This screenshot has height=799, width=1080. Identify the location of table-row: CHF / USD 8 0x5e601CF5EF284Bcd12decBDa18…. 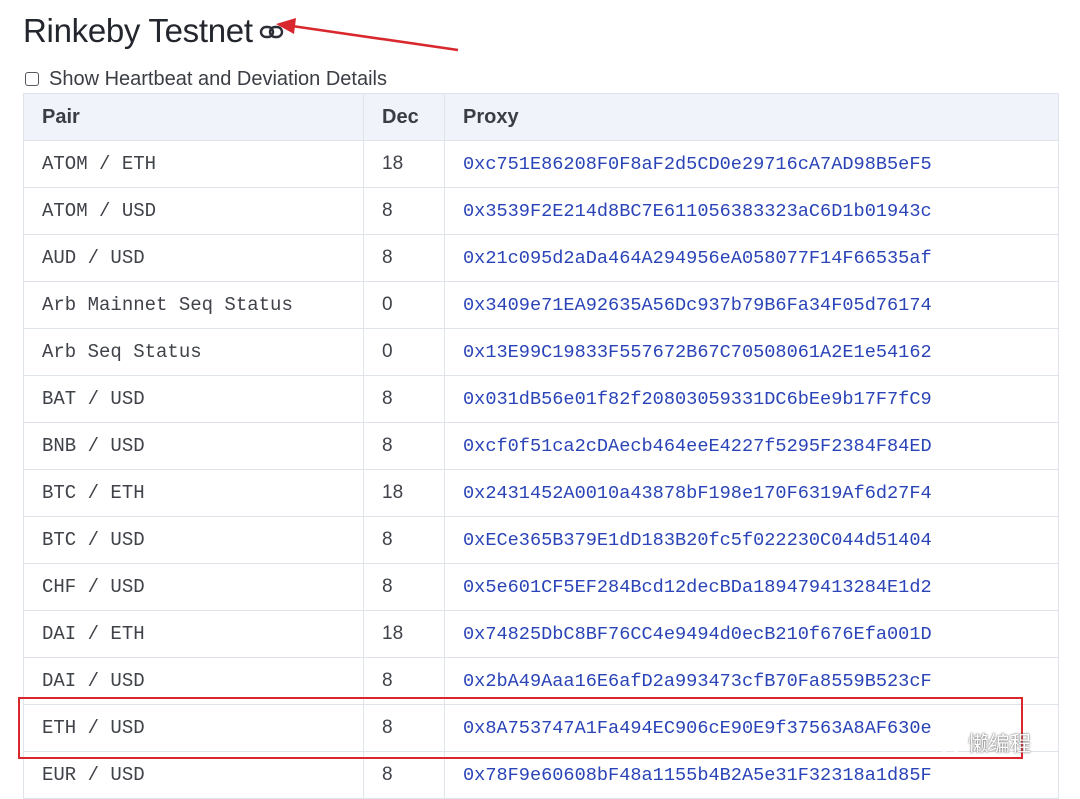
(541, 587).